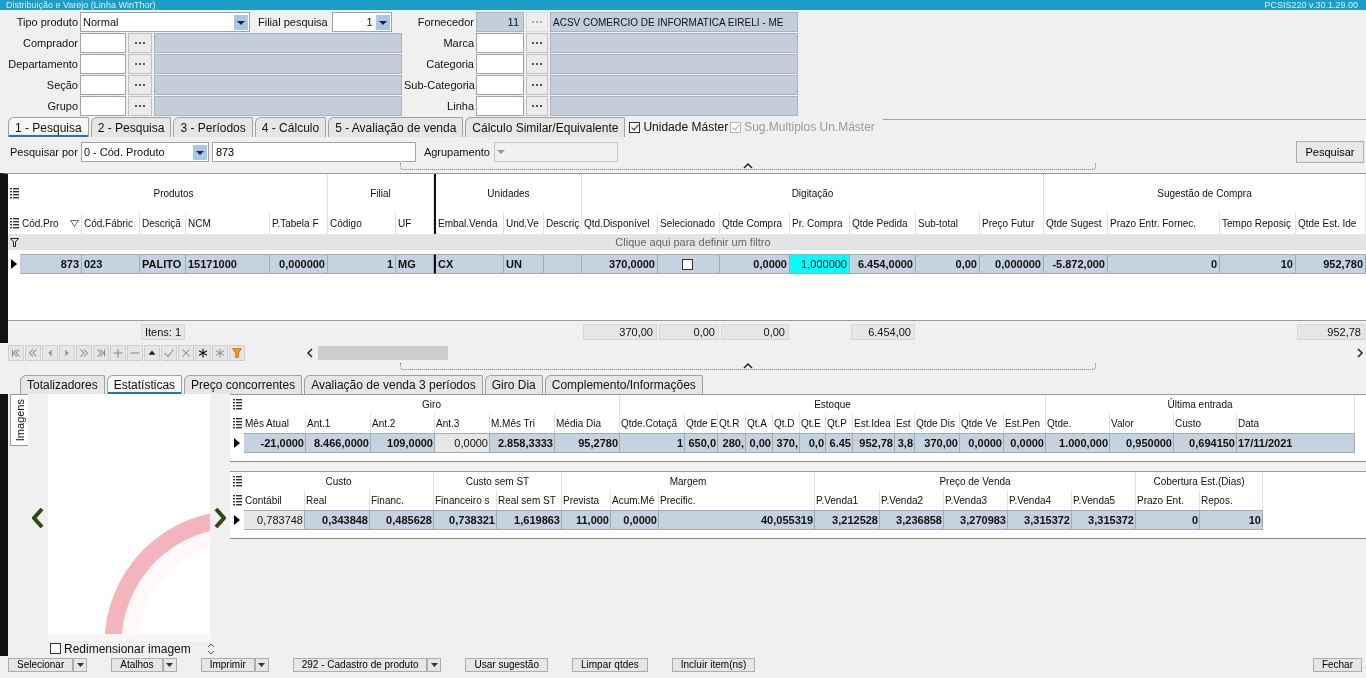 The height and width of the screenshot is (678, 1366). I want to click on search-button: Pesquisar, so click(1330, 152).